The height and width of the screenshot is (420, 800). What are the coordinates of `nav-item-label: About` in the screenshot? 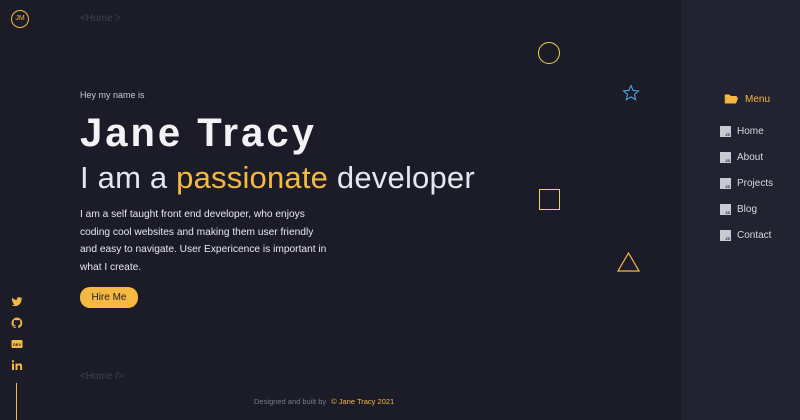 It's located at (750, 157).